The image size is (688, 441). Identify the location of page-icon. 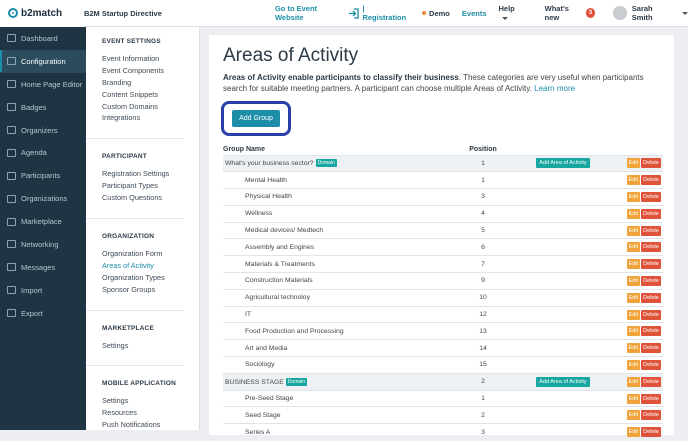
(11, 84).